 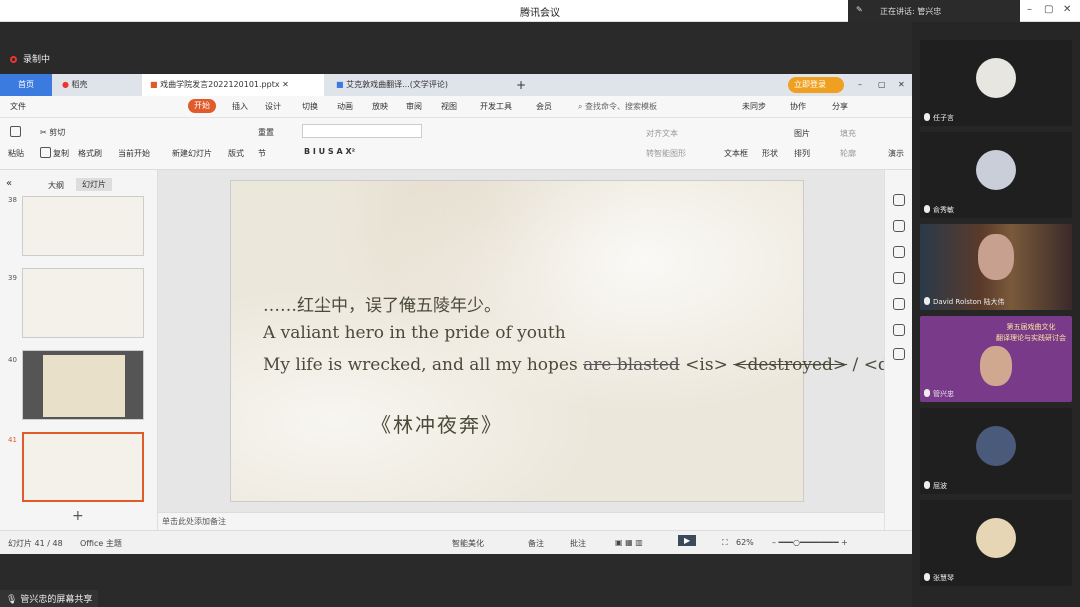 I want to click on fit-icon: ⛶, so click(x=725, y=543).